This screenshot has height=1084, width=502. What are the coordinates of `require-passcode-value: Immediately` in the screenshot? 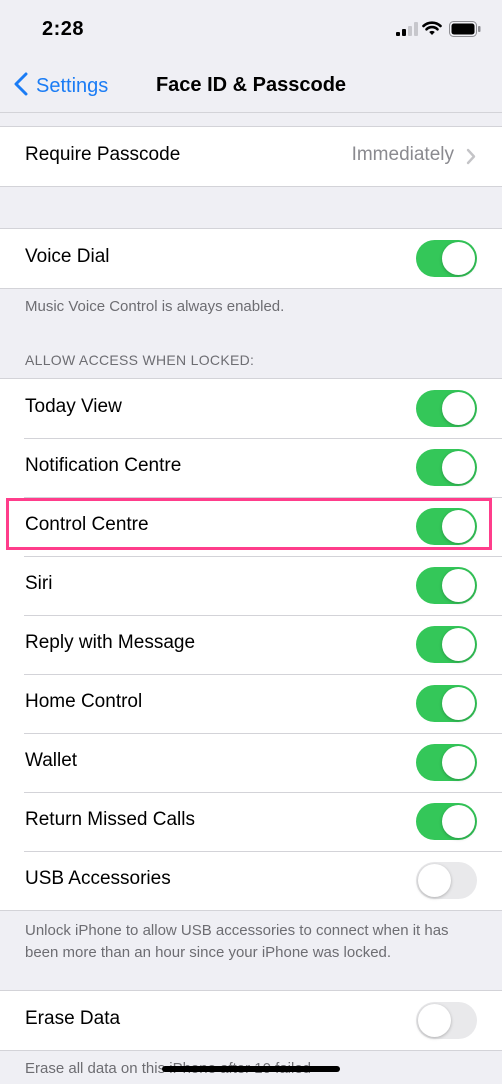 It's located at (402, 154).